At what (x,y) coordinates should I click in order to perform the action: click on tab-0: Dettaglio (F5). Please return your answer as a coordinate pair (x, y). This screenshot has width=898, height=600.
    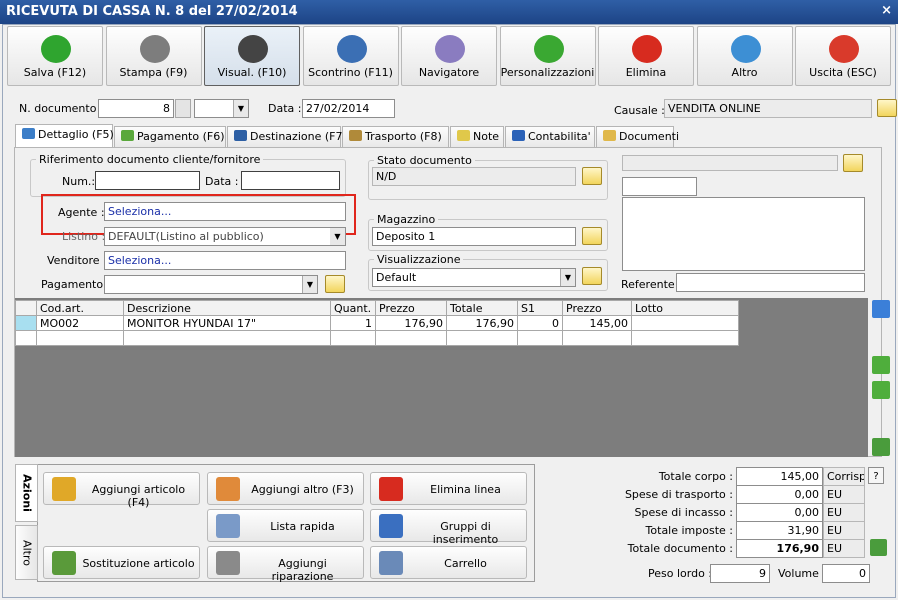
    Looking at the image, I should click on (64, 136).